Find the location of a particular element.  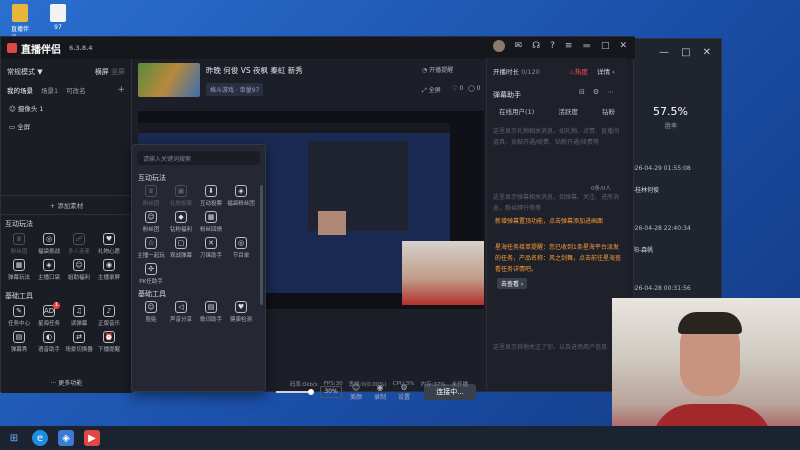

add-scene-button: + is located at coordinates (121, 90).